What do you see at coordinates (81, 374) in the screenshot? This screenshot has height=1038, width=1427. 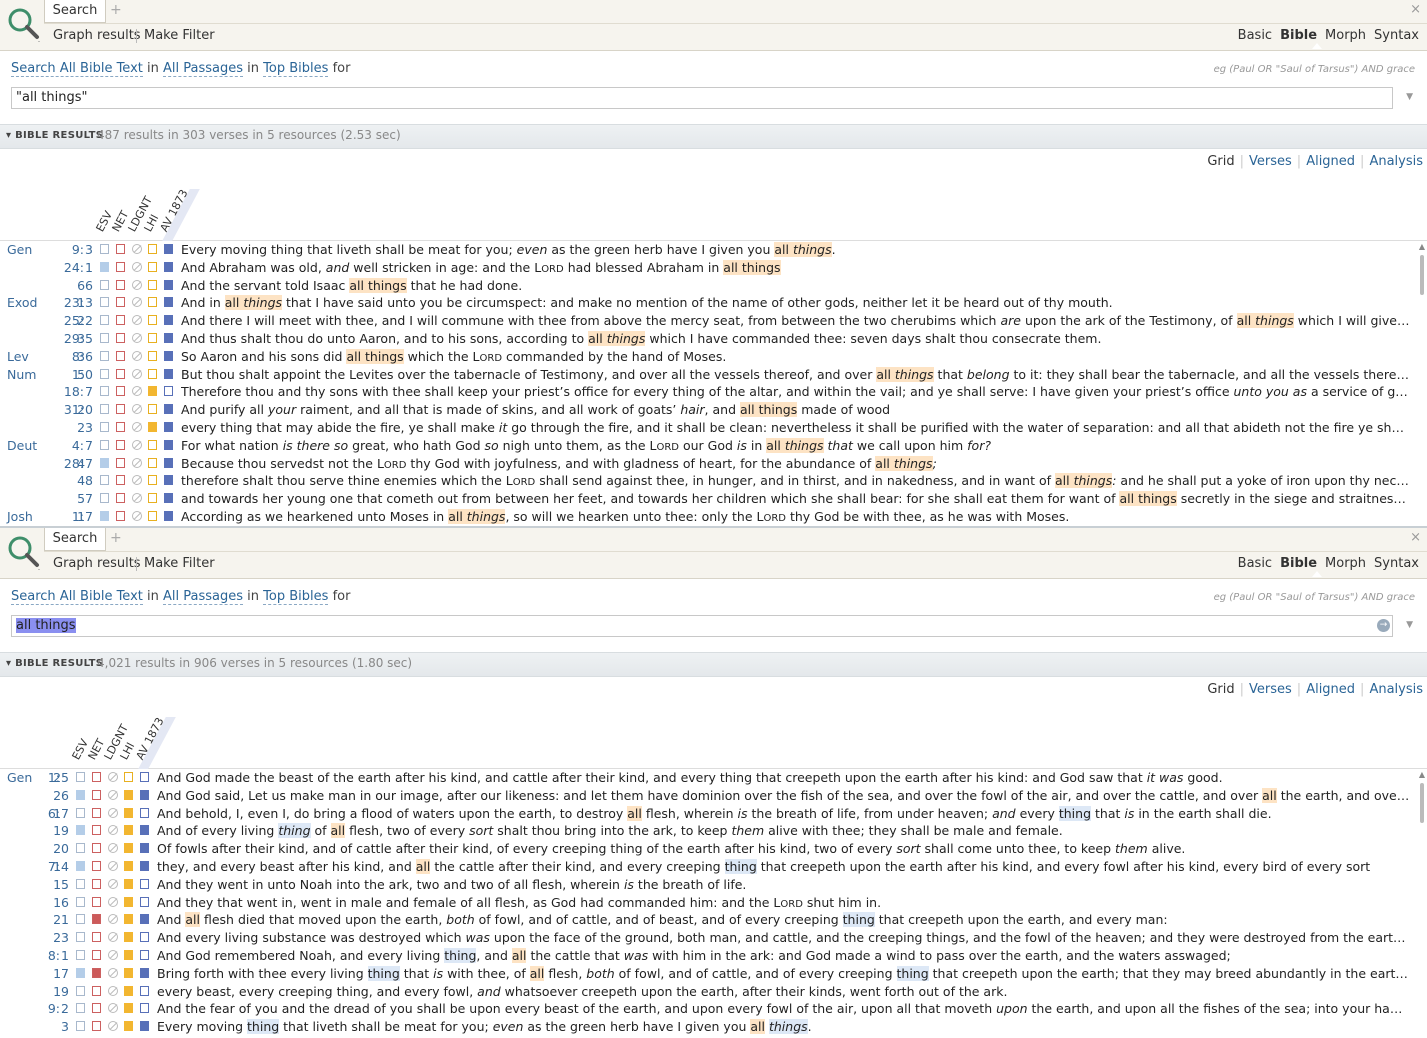 I see `verse-number: 50` at bounding box center [81, 374].